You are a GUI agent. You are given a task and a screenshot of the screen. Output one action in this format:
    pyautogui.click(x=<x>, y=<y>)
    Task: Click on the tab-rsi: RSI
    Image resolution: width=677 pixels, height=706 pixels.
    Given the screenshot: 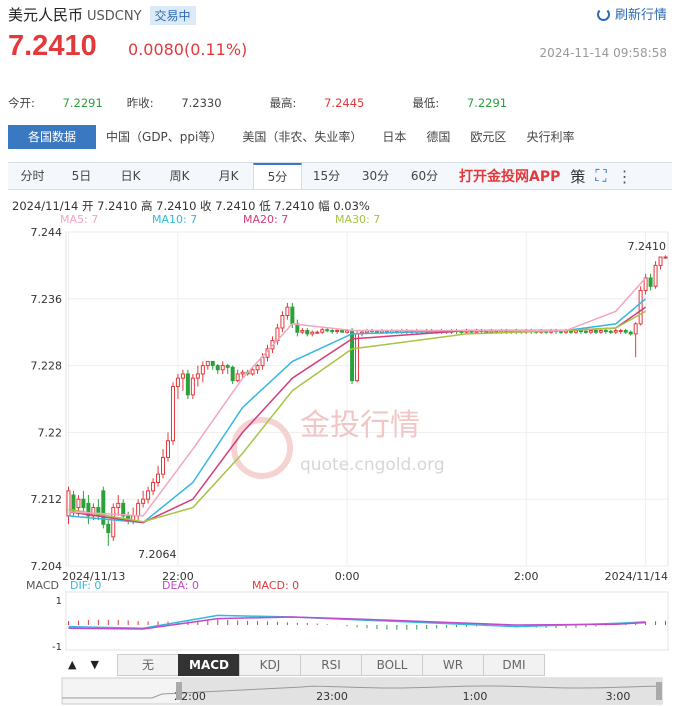 What is the action you would take?
    pyautogui.click(x=331, y=665)
    